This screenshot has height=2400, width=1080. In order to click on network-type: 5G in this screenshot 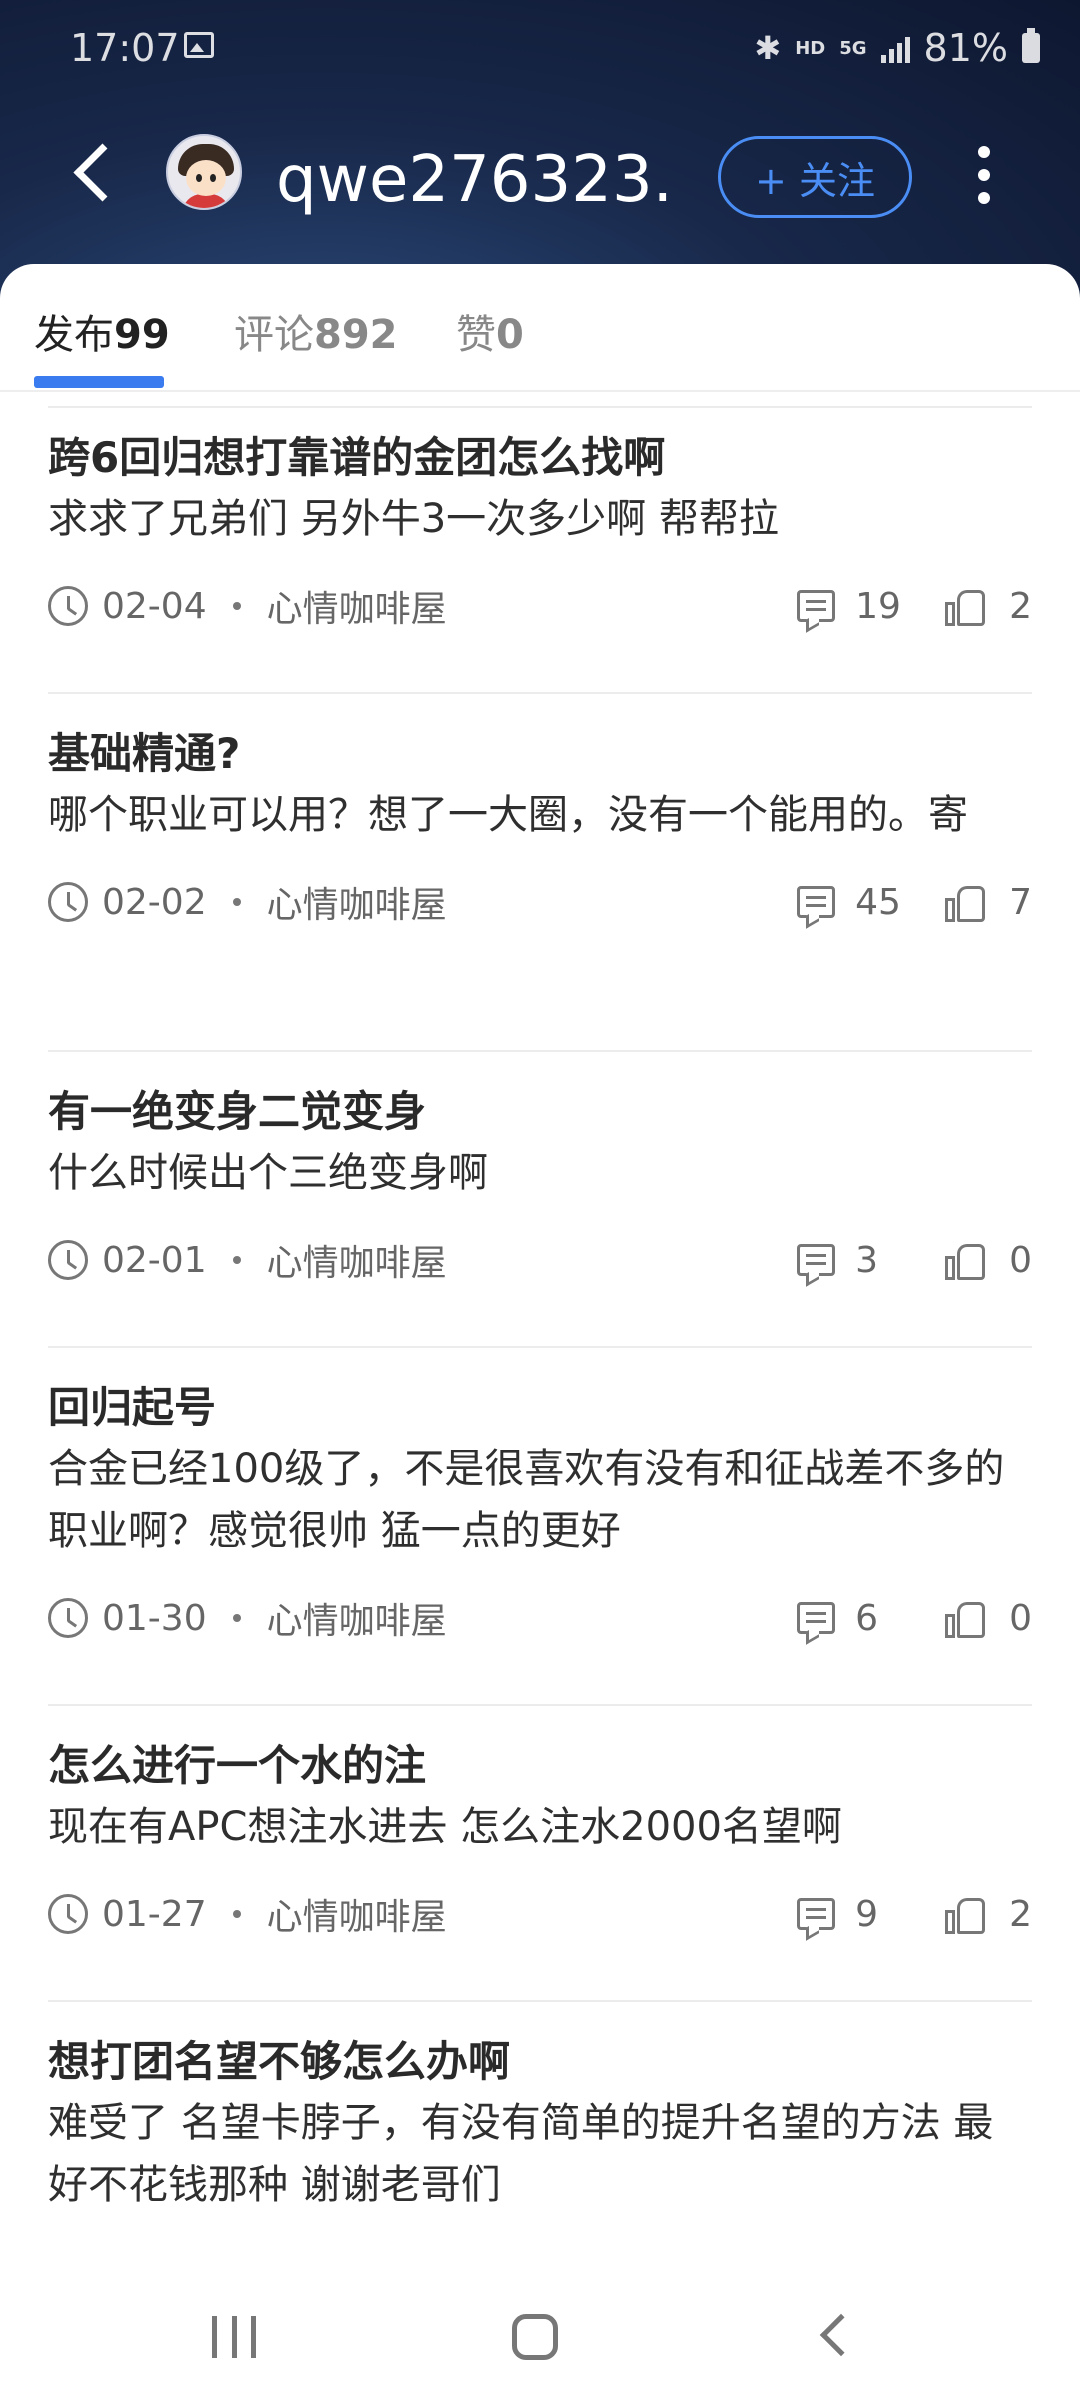, I will do `click(853, 48)`.